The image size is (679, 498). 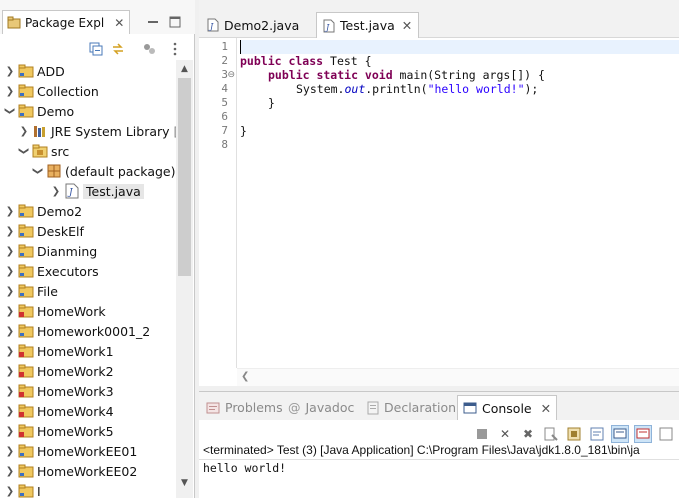 What do you see at coordinates (184, 279) in the screenshot?
I see `explorer-scrollbar: ▲ ▼` at bounding box center [184, 279].